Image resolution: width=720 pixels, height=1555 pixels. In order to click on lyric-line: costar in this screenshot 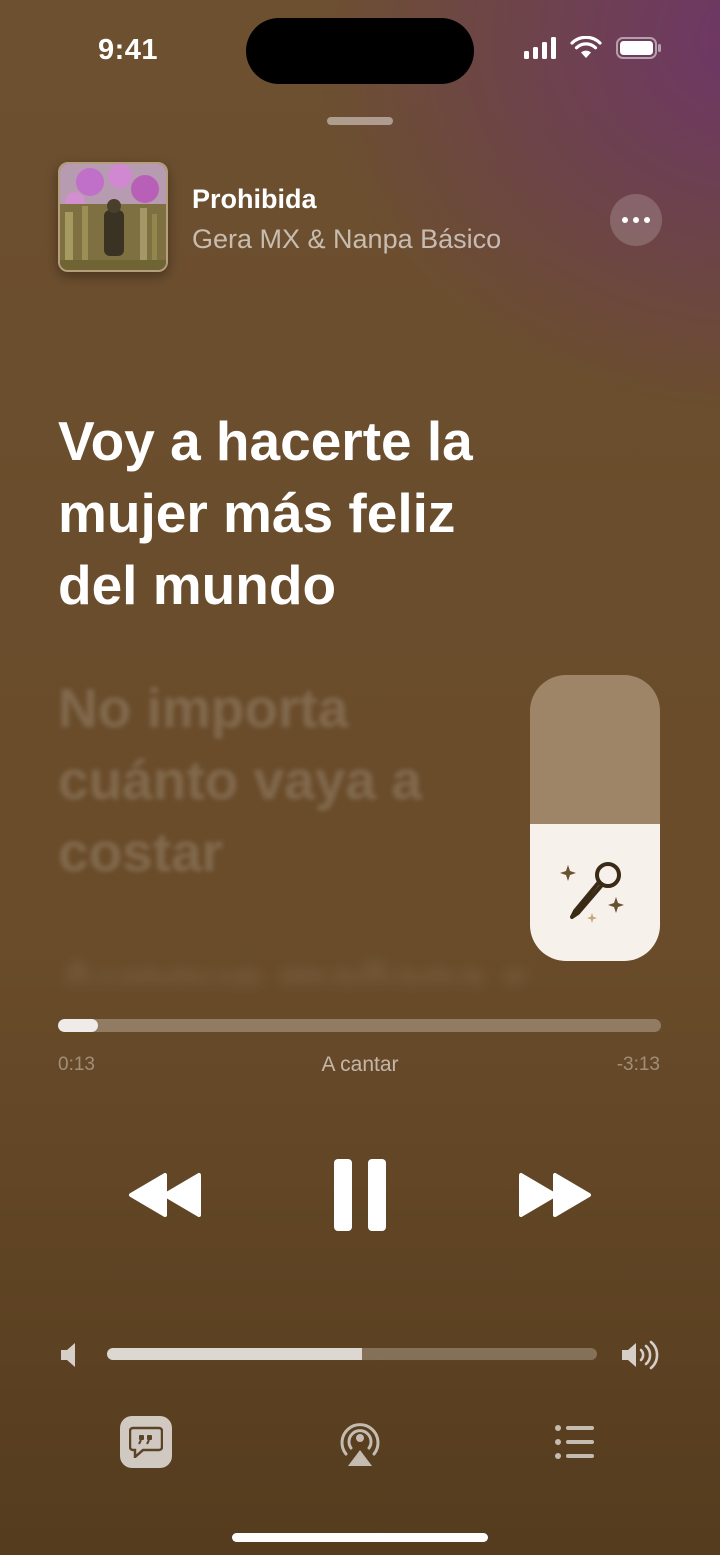, I will do `click(288, 852)`.